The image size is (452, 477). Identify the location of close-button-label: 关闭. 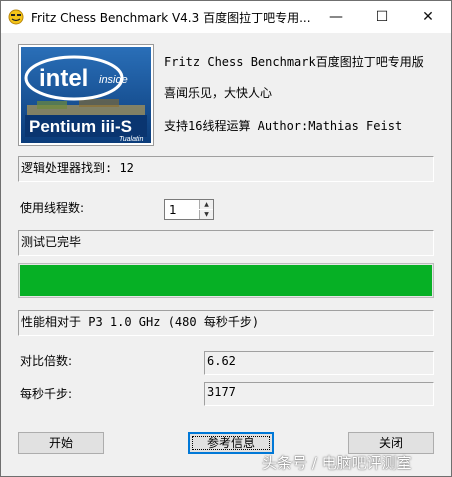
(390, 443).